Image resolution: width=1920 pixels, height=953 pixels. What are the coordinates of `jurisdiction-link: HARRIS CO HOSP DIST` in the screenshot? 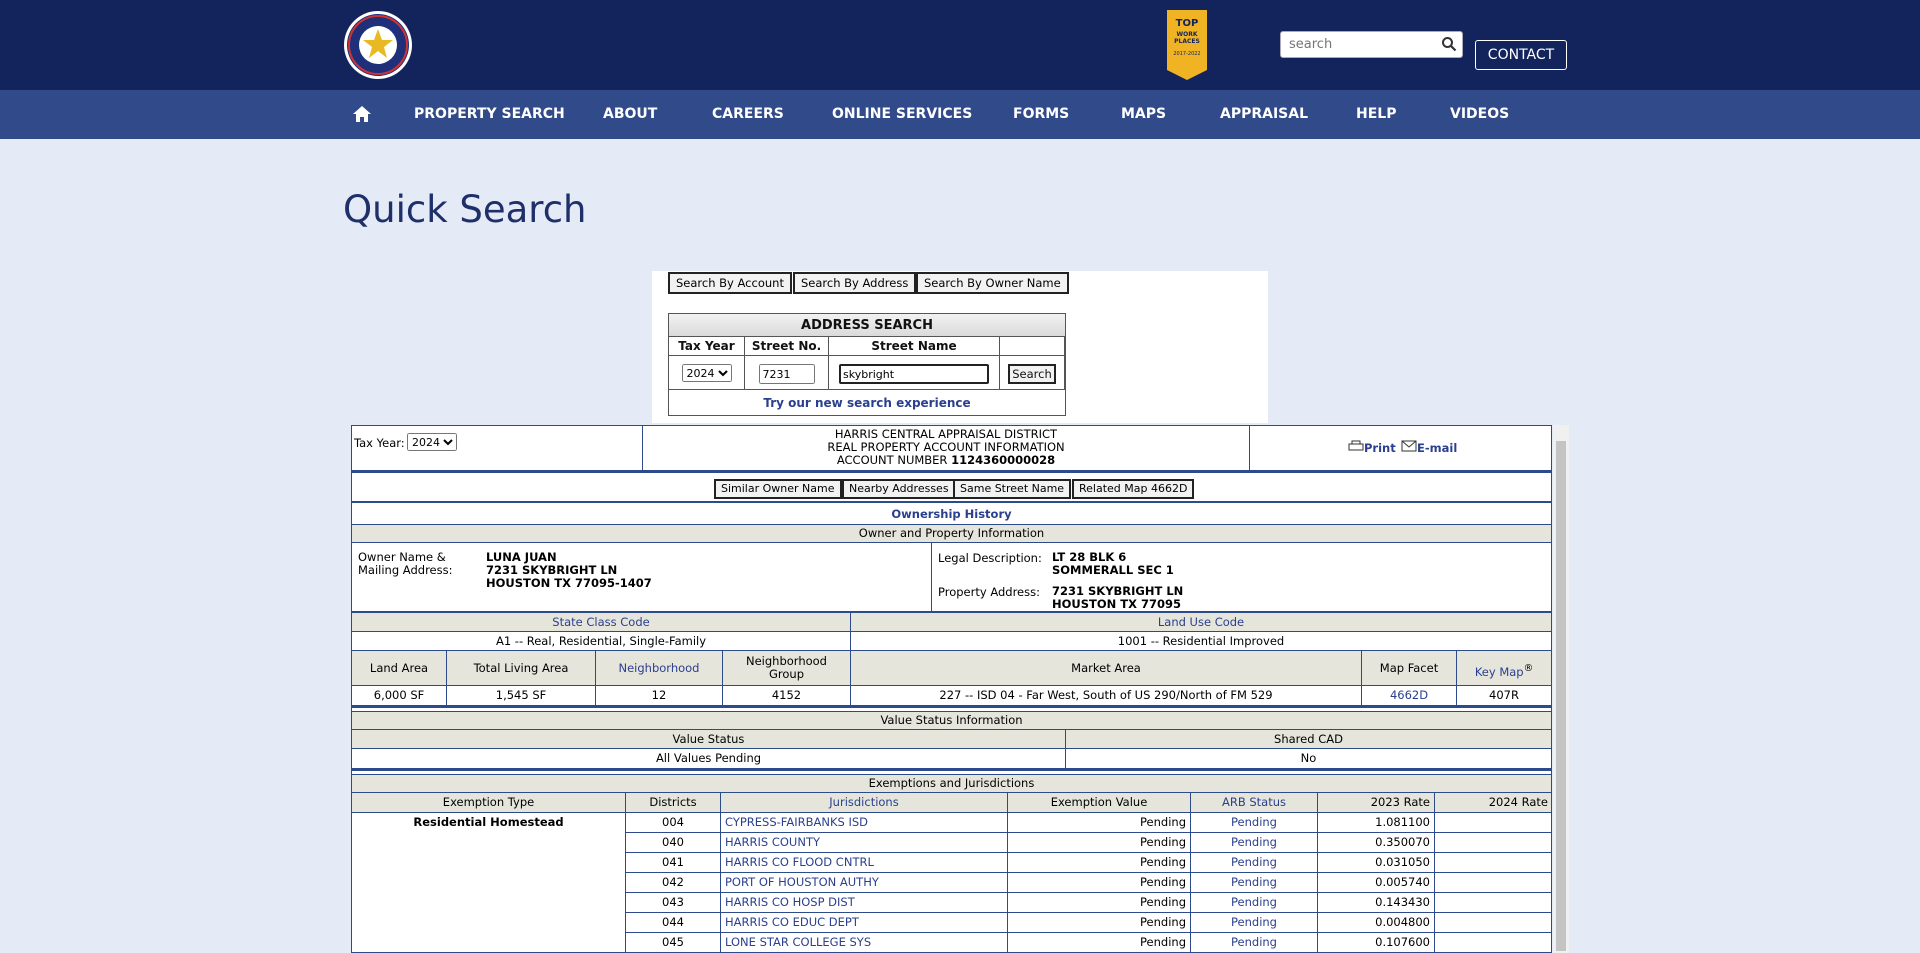 It's located at (864, 903).